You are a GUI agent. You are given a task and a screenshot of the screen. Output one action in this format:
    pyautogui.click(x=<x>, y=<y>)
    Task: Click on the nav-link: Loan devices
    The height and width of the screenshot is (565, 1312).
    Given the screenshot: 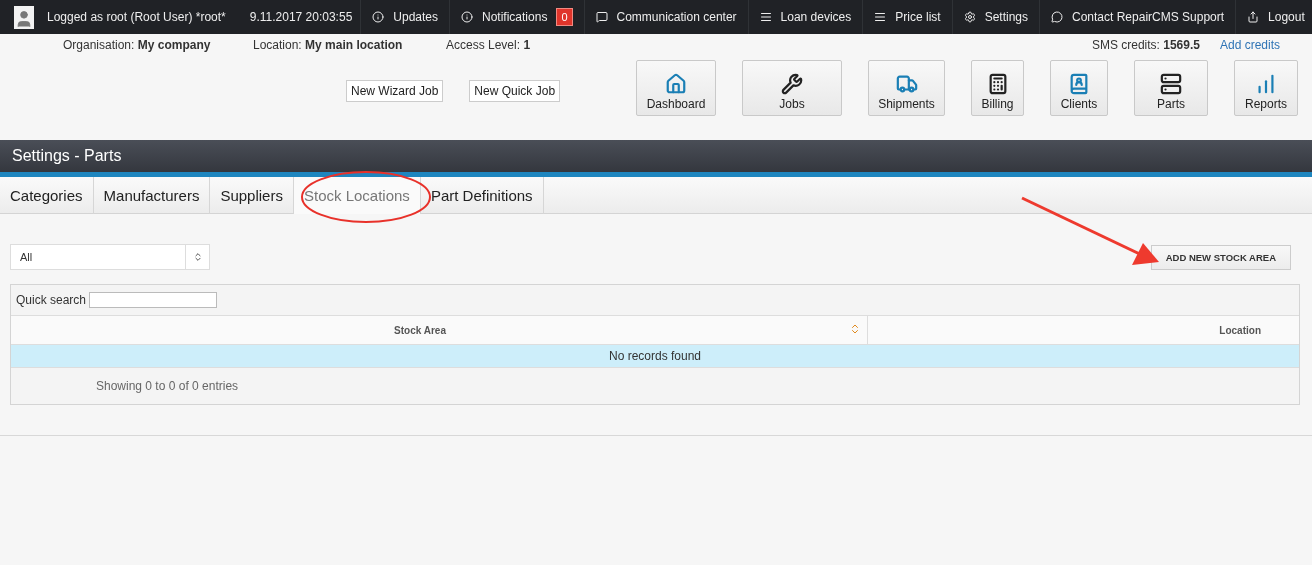 What is the action you would take?
    pyautogui.click(x=805, y=17)
    